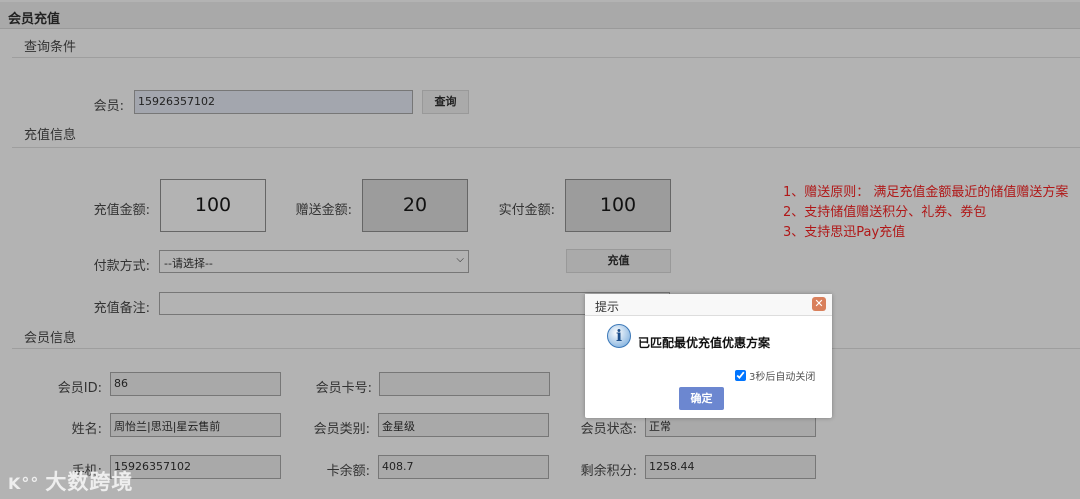 This screenshot has width=1080, height=499. What do you see at coordinates (619, 336) in the screenshot?
I see `info-icon: i` at bounding box center [619, 336].